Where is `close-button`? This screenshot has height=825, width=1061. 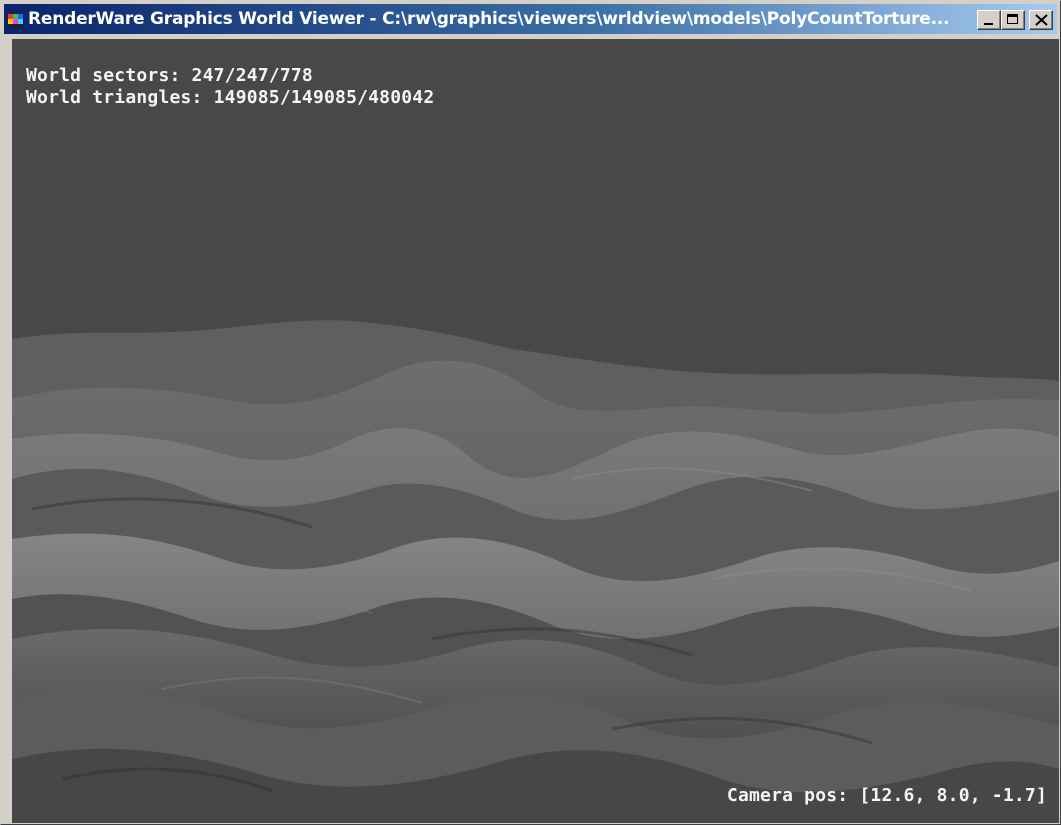 close-button is located at coordinates (1041, 20).